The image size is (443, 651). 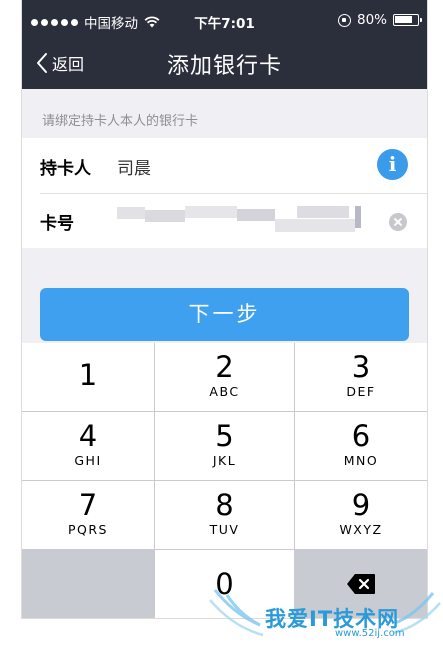 I want to click on key-1: 1, so click(x=88, y=377).